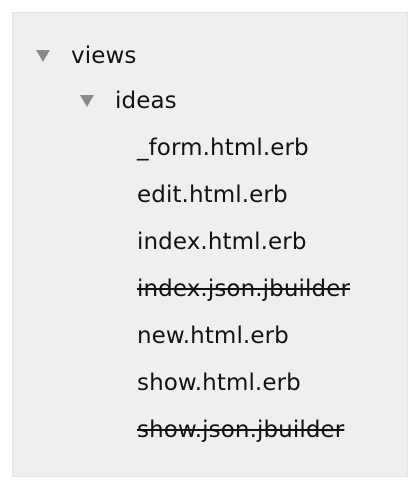  I want to click on file-name: show.html.erb, so click(219, 382).